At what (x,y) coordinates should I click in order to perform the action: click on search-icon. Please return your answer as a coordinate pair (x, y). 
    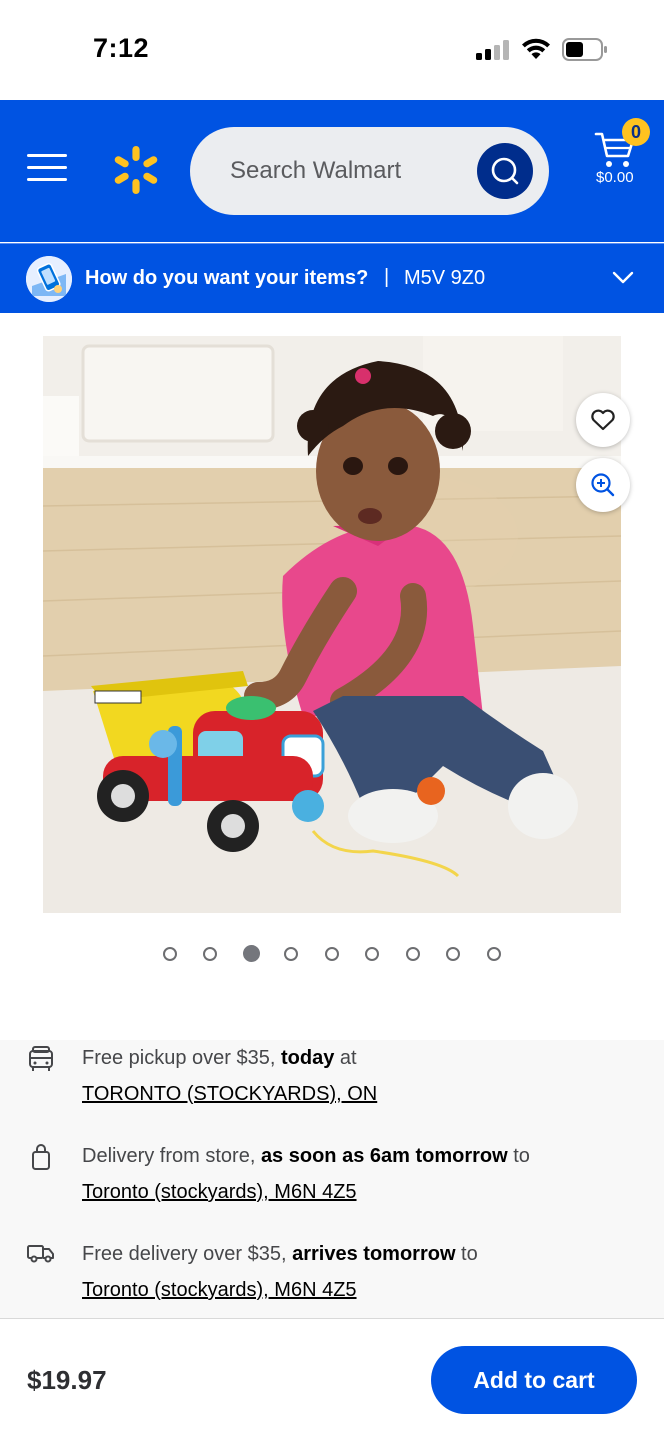
    Looking at the image, I should click on (505, 171).